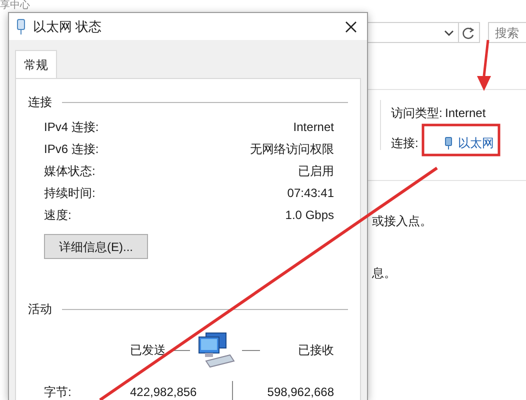 The image size is (526, 400). I want to click on field-label: IPv6 连接:, so click(71, 149).